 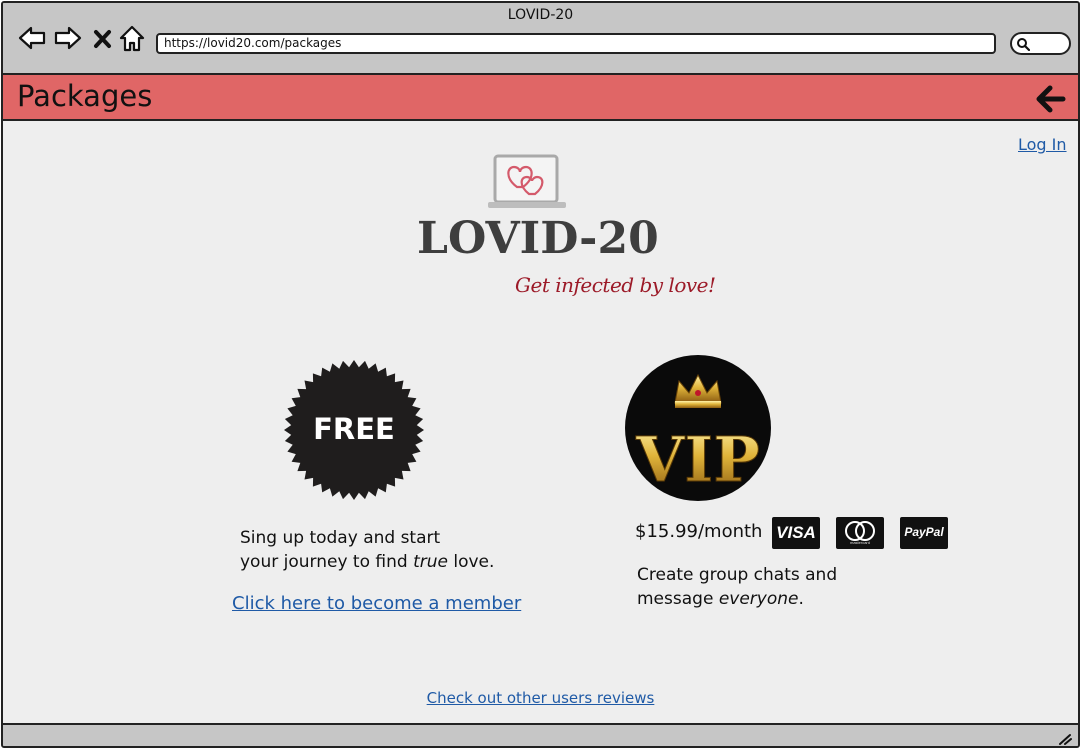 What do you see at coordinates (132, 38) in the screenshot?
I see `home-icon` at bounding box center [132, 38].